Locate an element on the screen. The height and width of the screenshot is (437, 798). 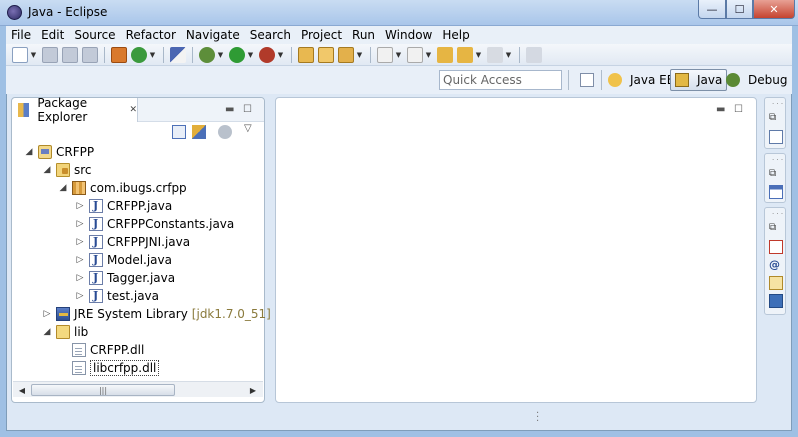
prev-annotation-icon is located at coordinates (415, 54).